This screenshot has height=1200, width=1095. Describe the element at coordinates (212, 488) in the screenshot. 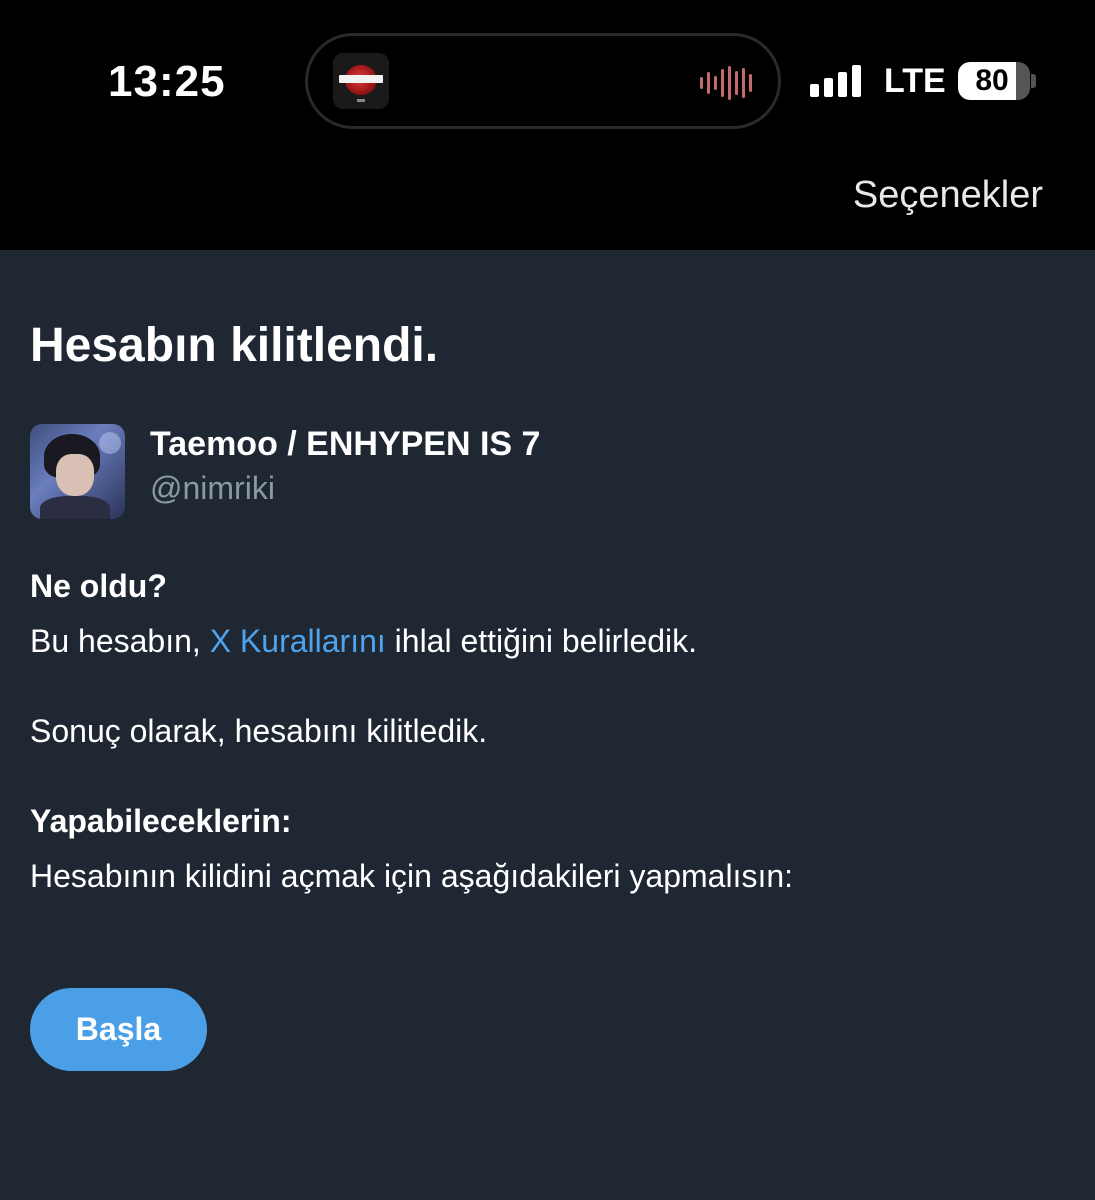

I see `account-handle: @nimriki` at that location.